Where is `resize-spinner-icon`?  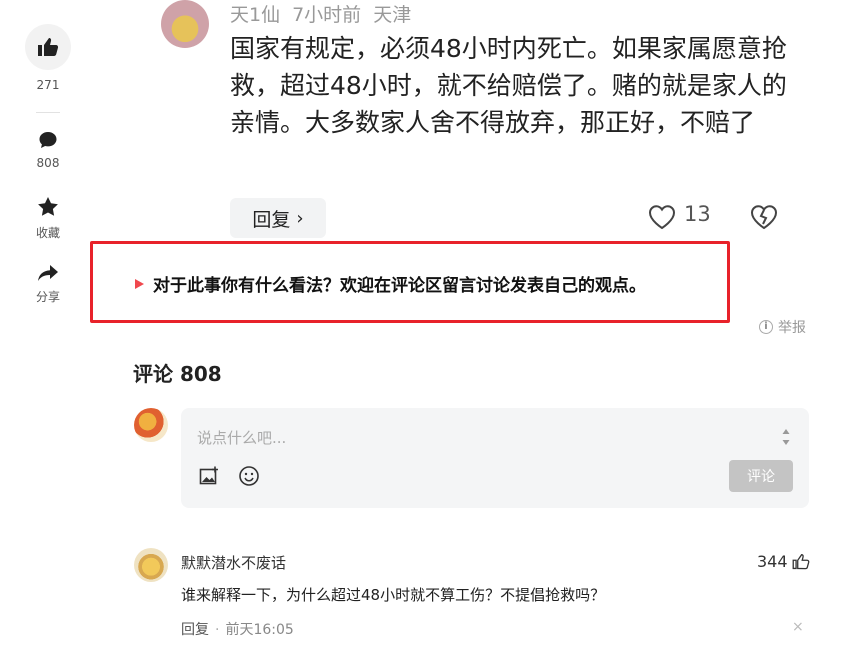
resize-spinner-icon is located at coordinates (786, 437).